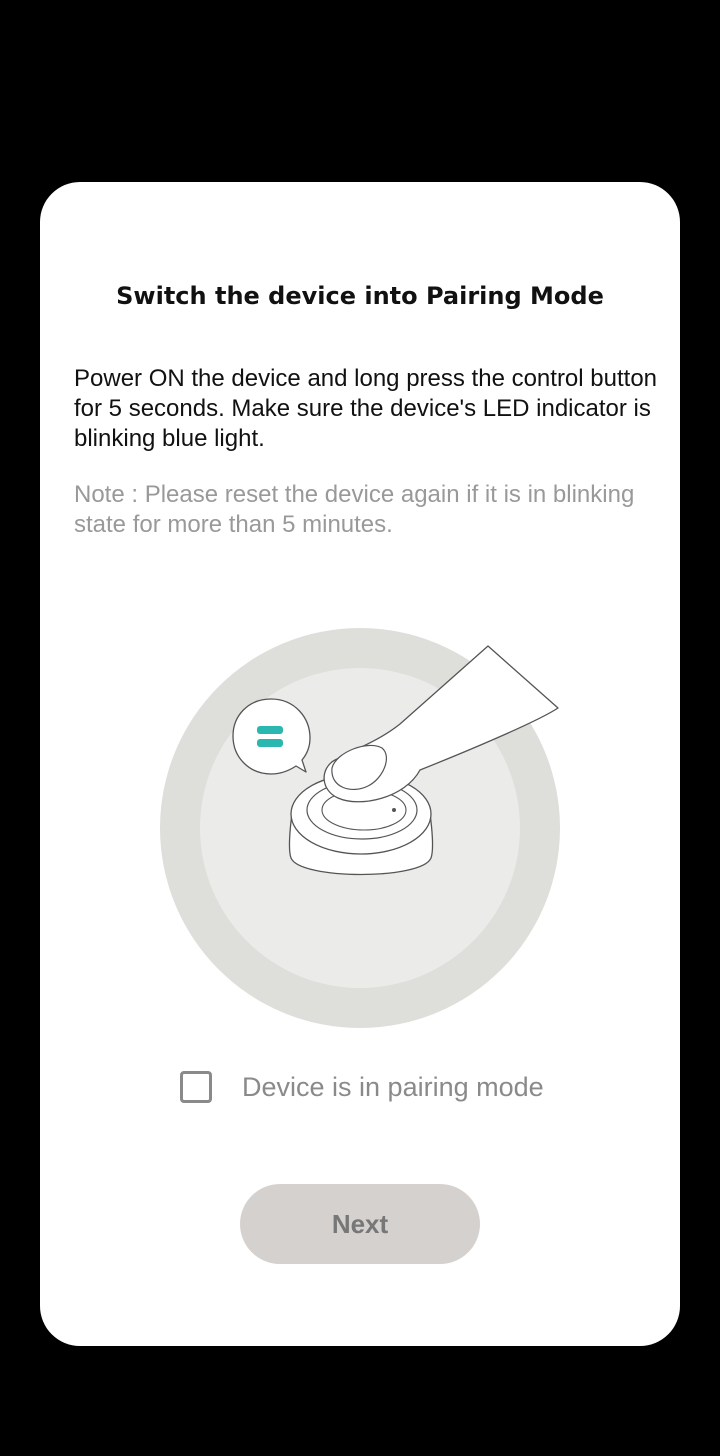  I want to click on pairing-mode-checkbox-row: Device is in pairing mode, so click(362, 1087).